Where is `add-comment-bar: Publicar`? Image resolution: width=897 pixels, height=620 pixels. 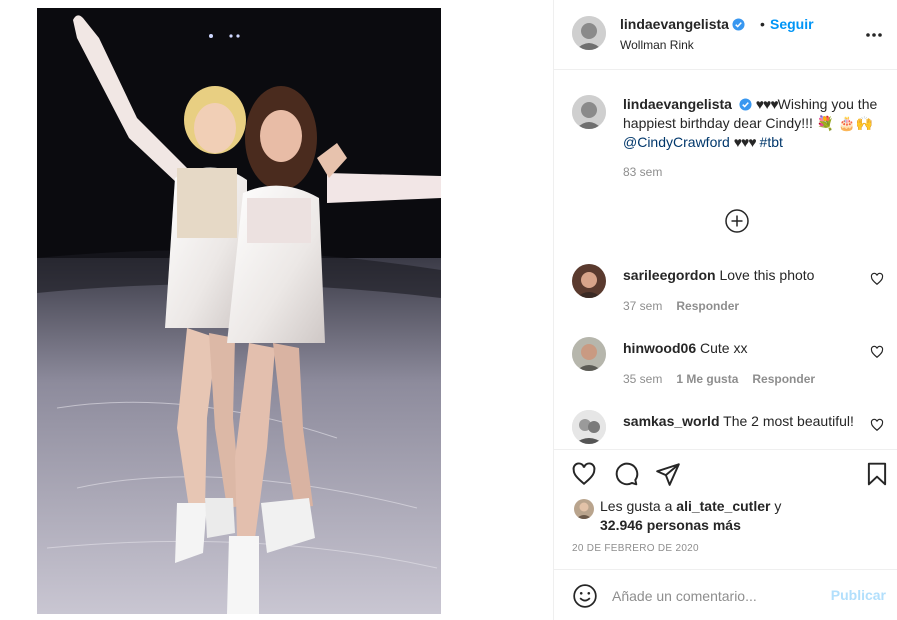 add-comment-bar: Publicar is located at coordinates (725, 594).